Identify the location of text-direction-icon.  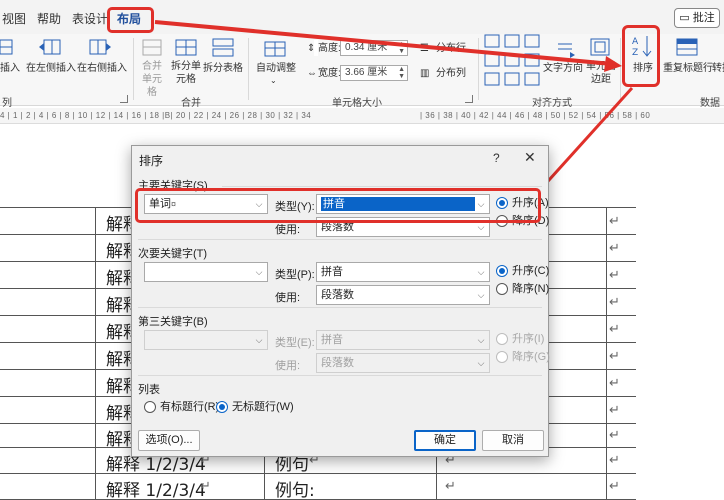
(566, 48).